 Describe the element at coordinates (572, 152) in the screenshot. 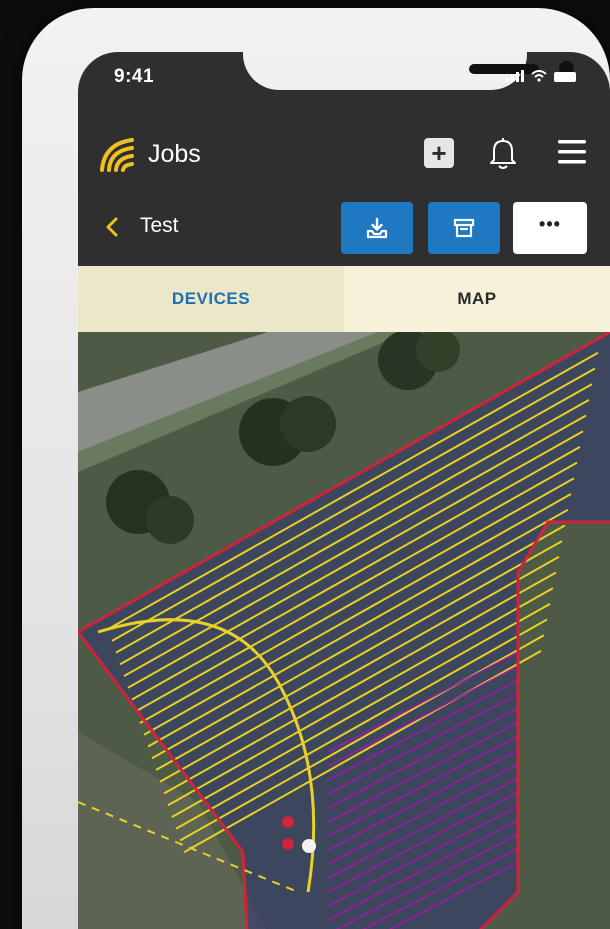

I see `hamburger-menu-icon` at that location.